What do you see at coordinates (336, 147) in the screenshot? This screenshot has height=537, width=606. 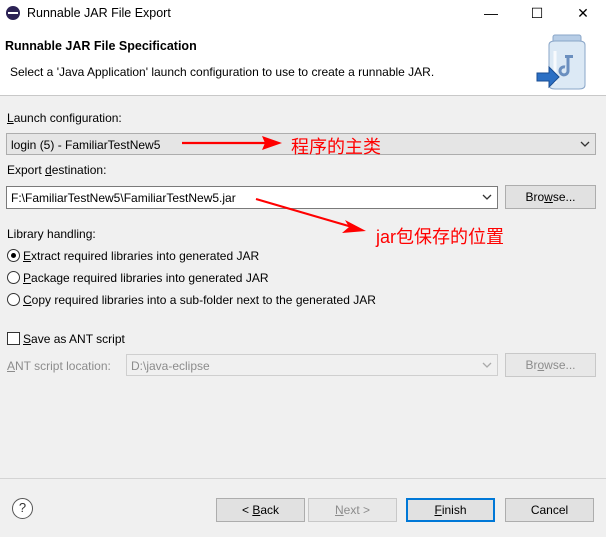 I see `main-class-annotation: 程序的主类` at bounding box center [336, 147].